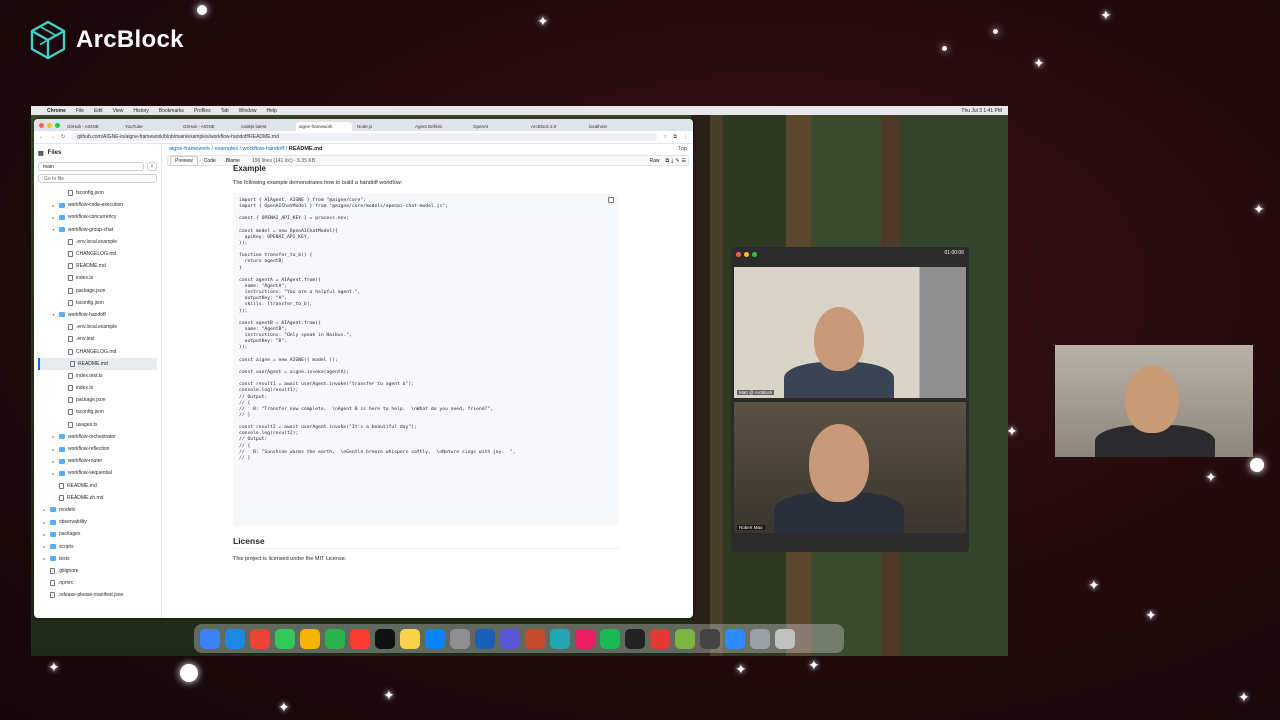 The width and height of the screenshot is (1280, 720). Describe the element at coordinates (97, 559) in the screenshot. I see `tree-folder: ▸ tests` at that location.